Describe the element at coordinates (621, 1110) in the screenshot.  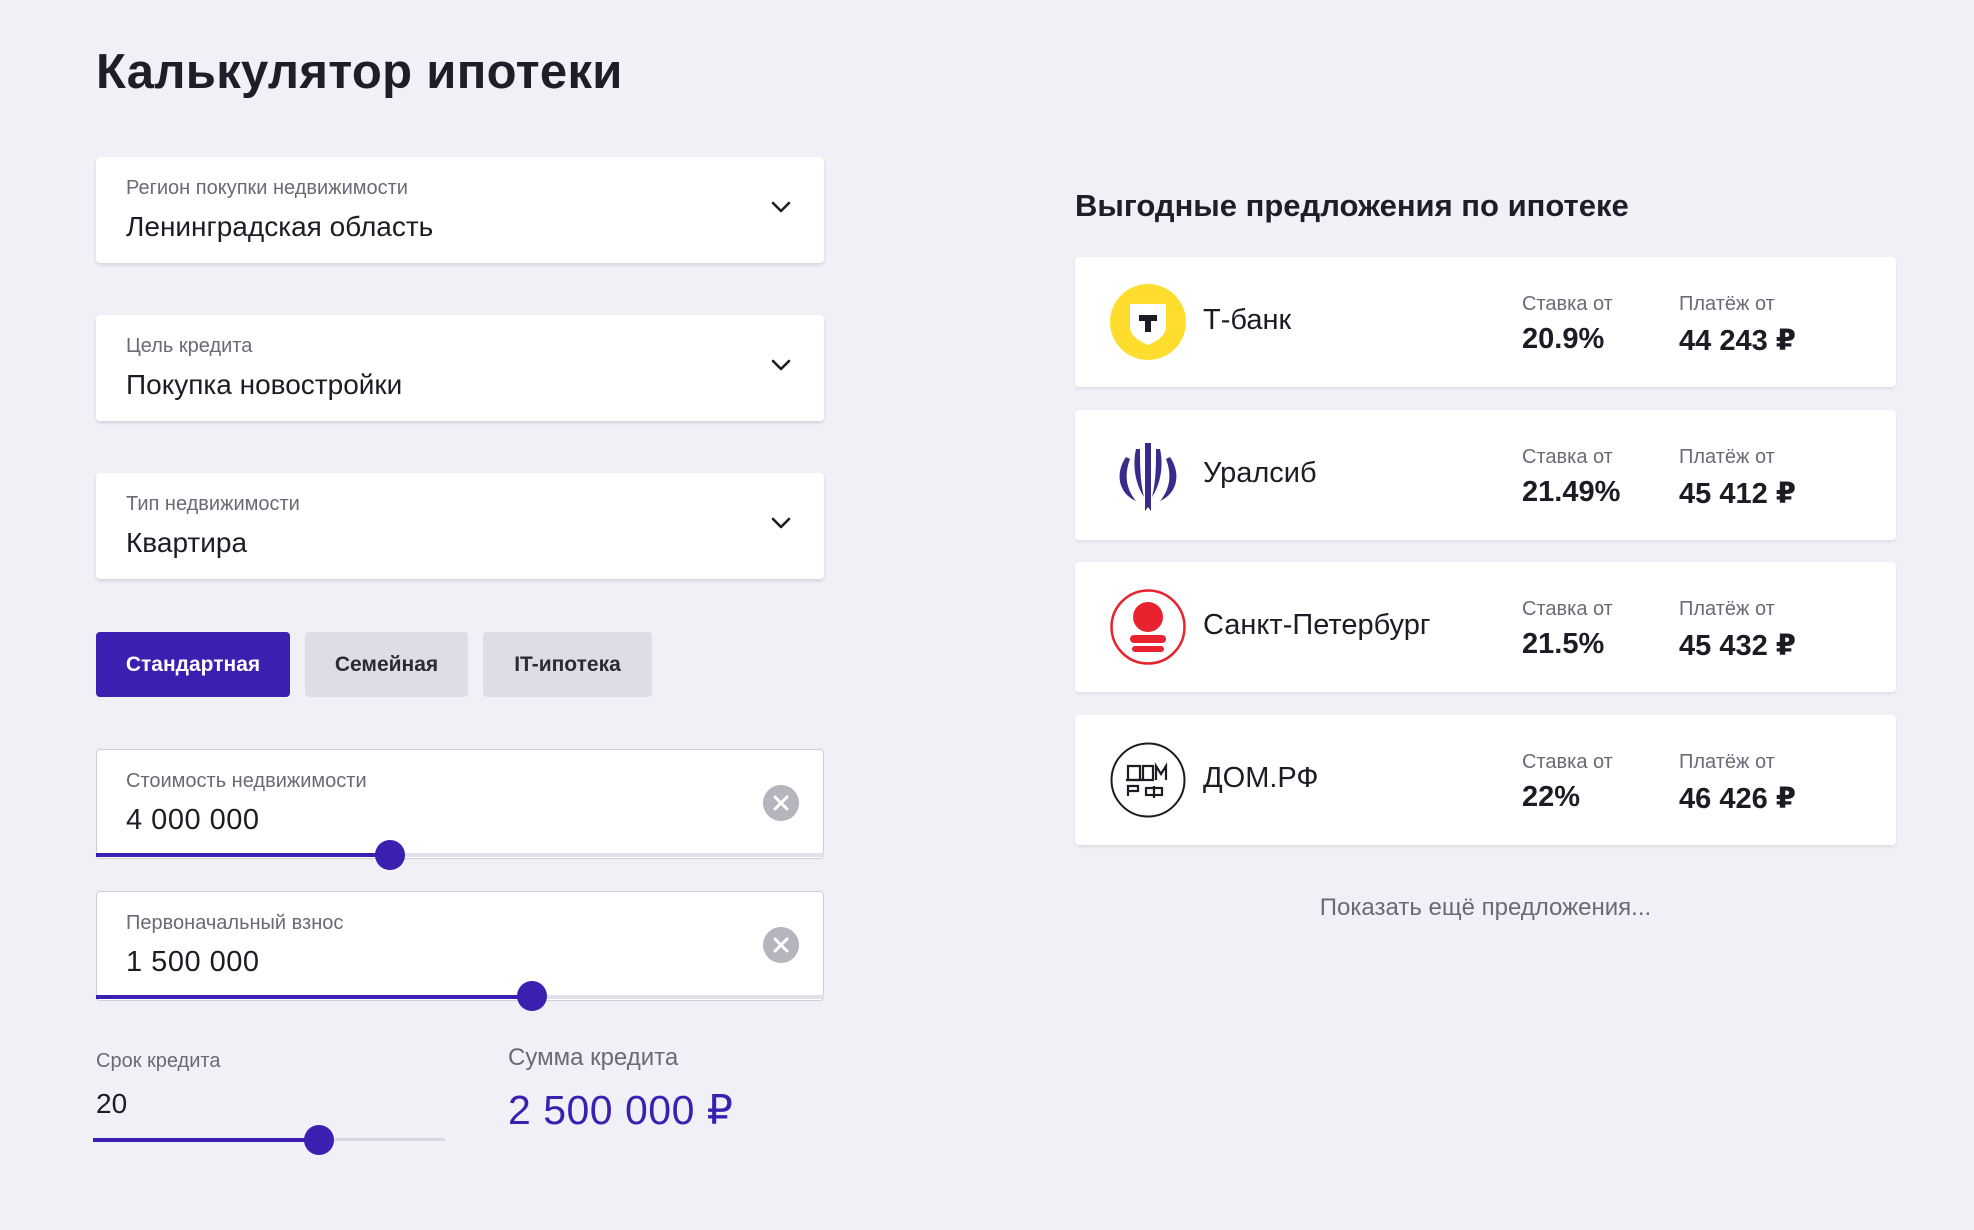
I see `loan-sum-value: 2 500 000 ₽` at that location.